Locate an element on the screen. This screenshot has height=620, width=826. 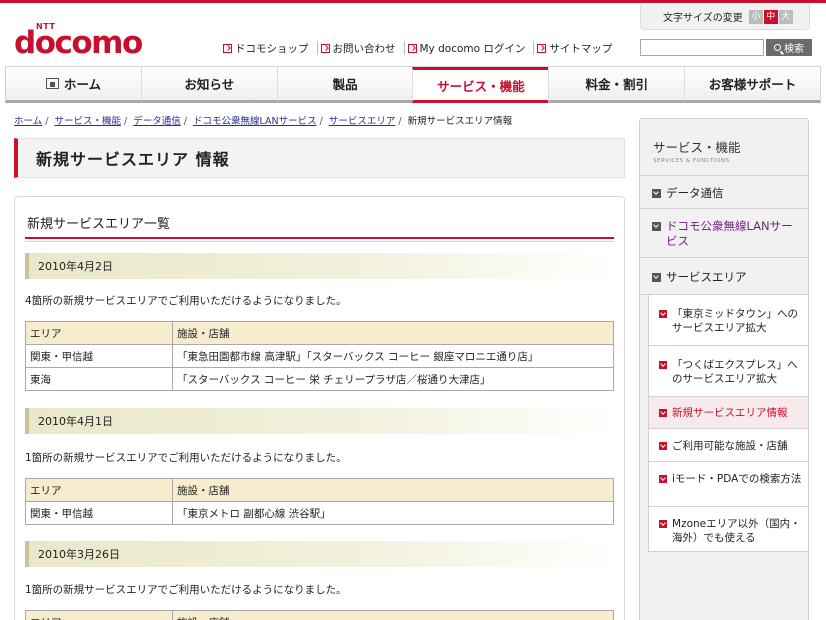
nav-tab-products-label: 製品 is located at coordinates (345, 84).